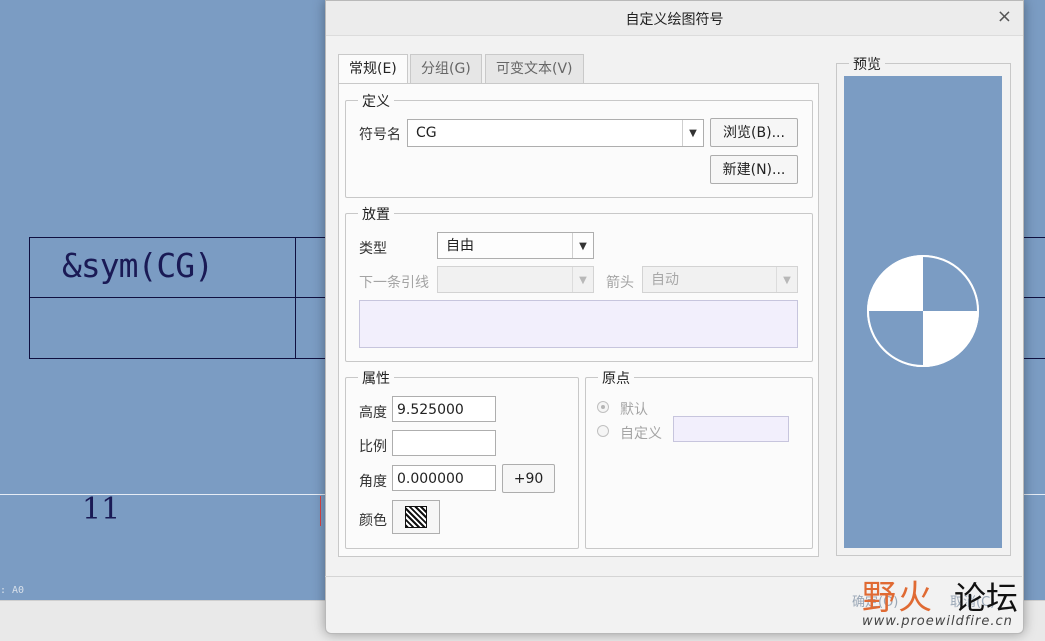 The image size is (1045, 641). I want to click on arrow-value: 自动, so click(665, 280).